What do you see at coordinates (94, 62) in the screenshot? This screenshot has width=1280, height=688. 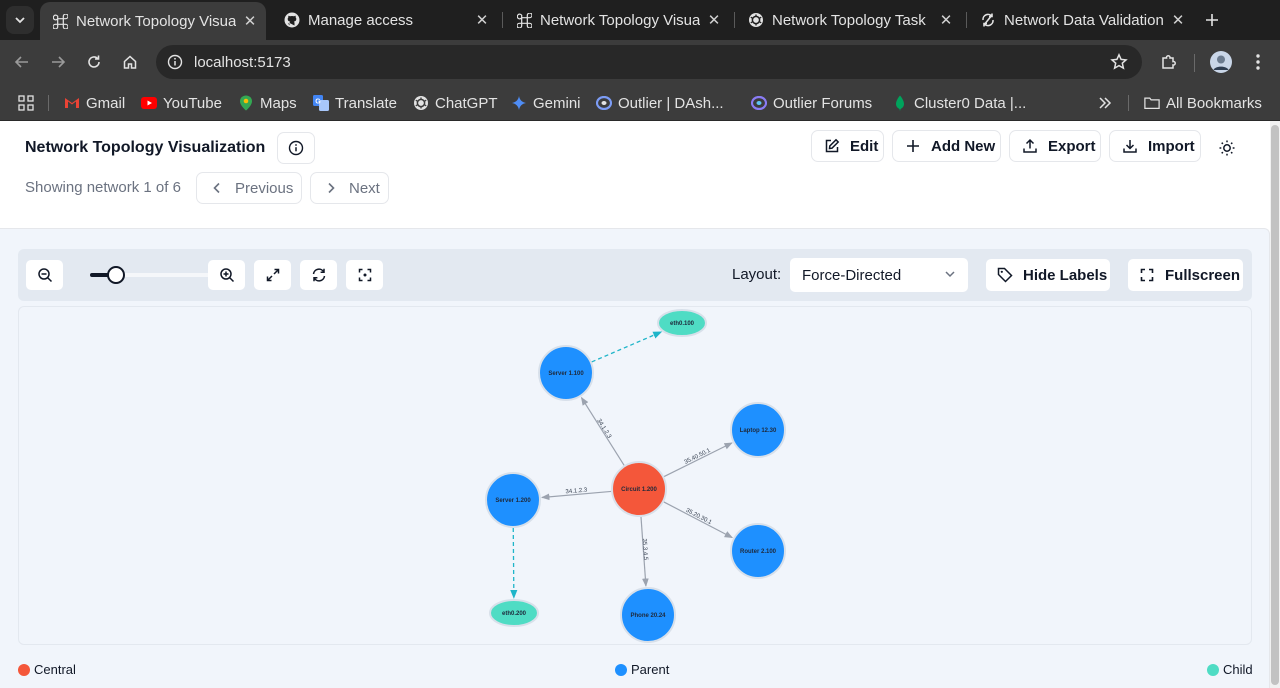 I see `reload-button` at bounding box center [94, 62].